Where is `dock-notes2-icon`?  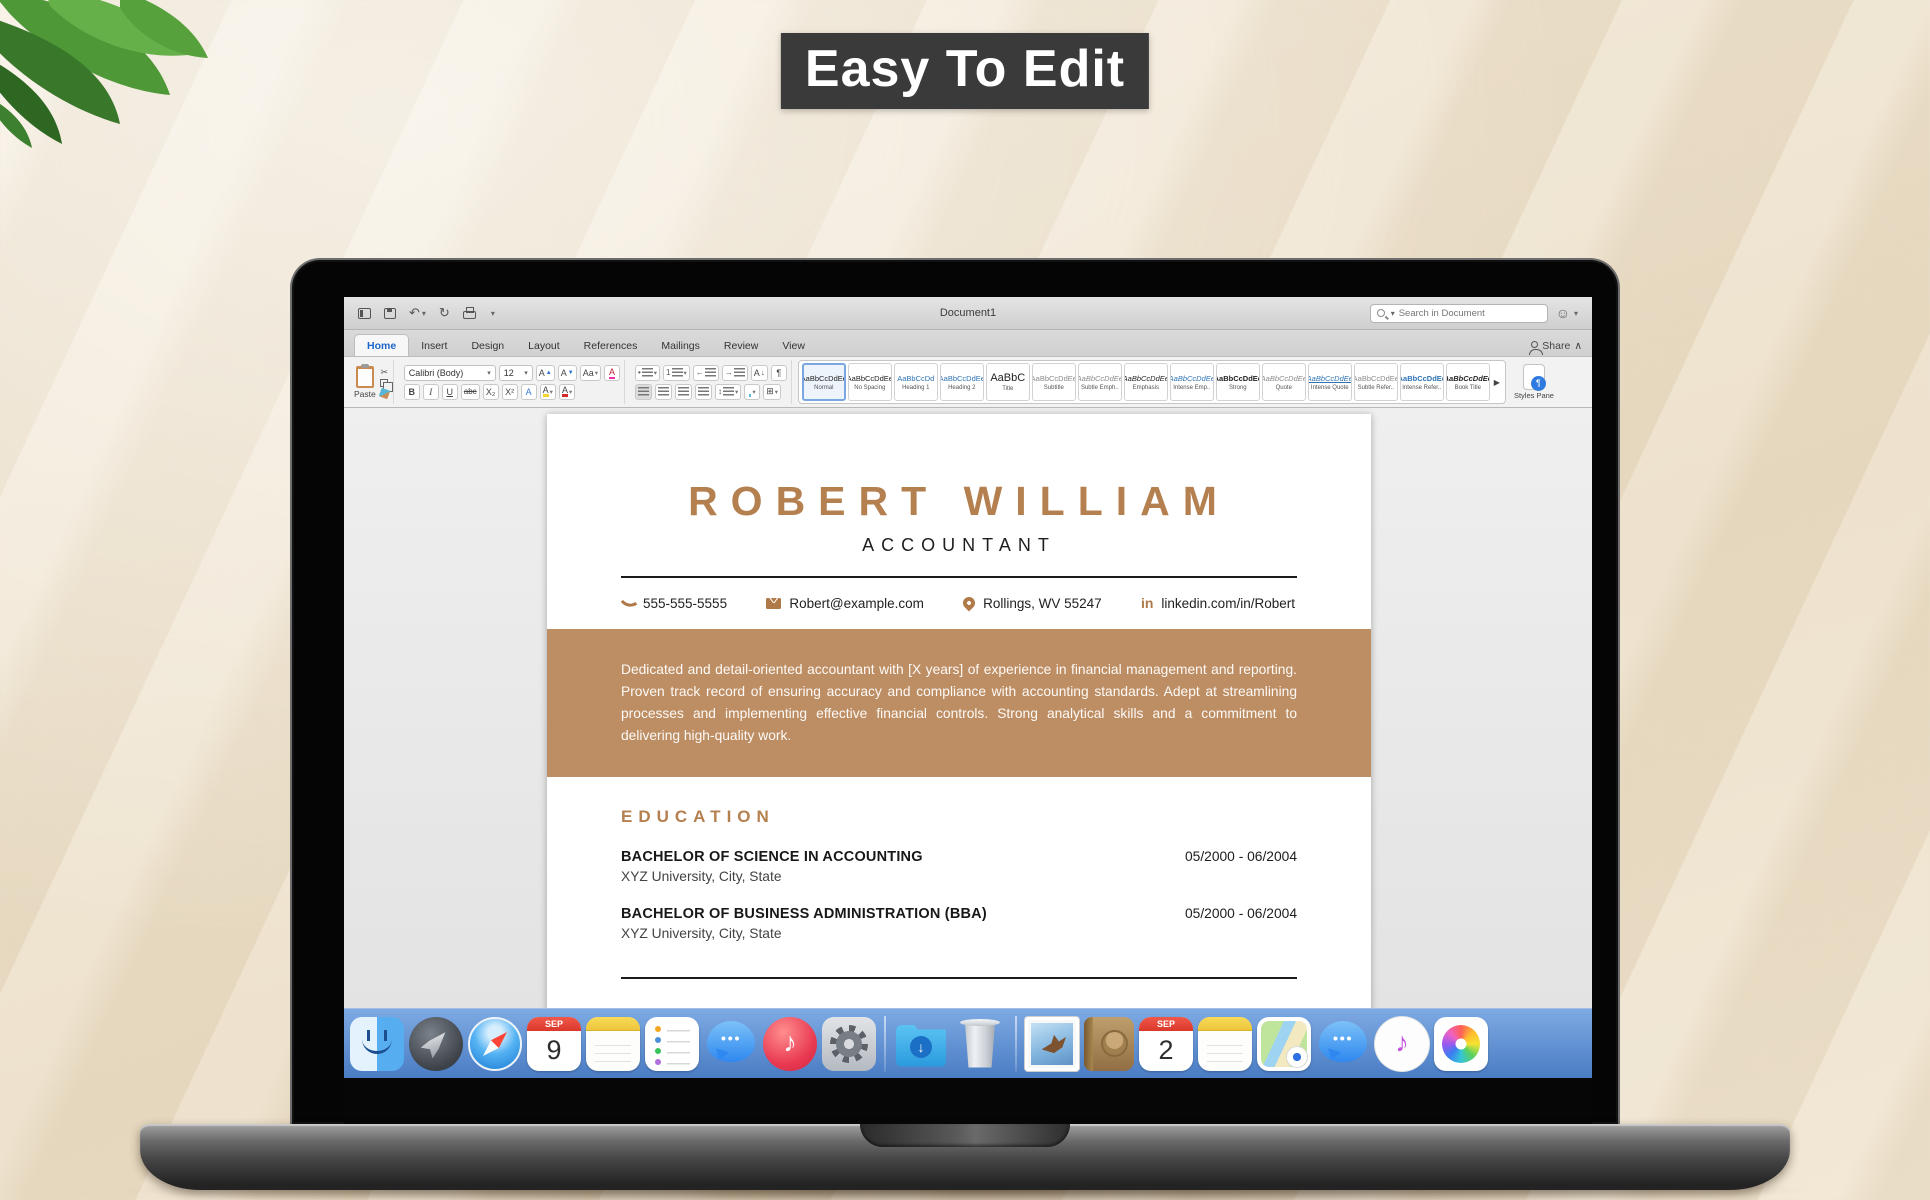 dock-notes2-icon is located at coordinates (1225, 1043).